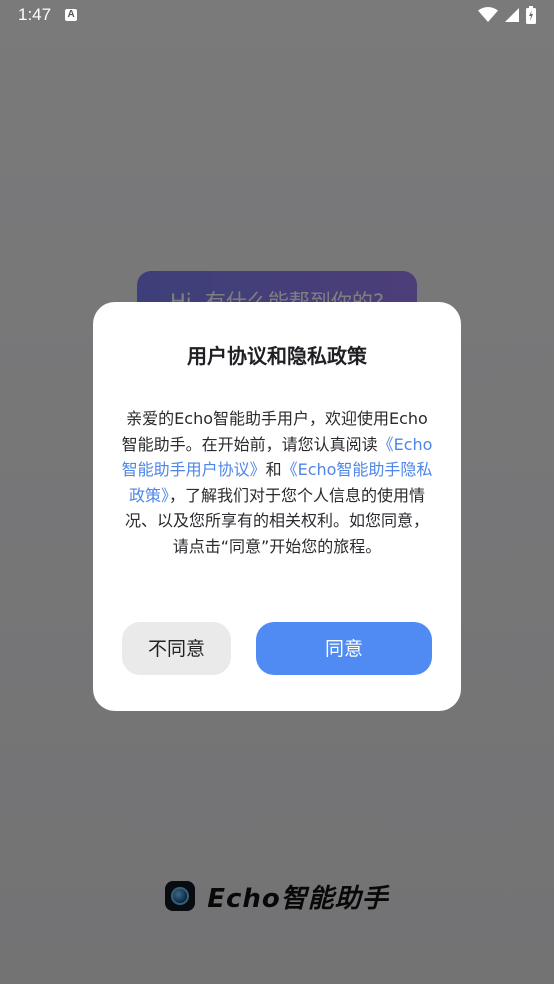 The image size is (554, 984). Describe the element at coordinates (35, 14) in the screenshot. I see `status-time: 1:47` at that location.